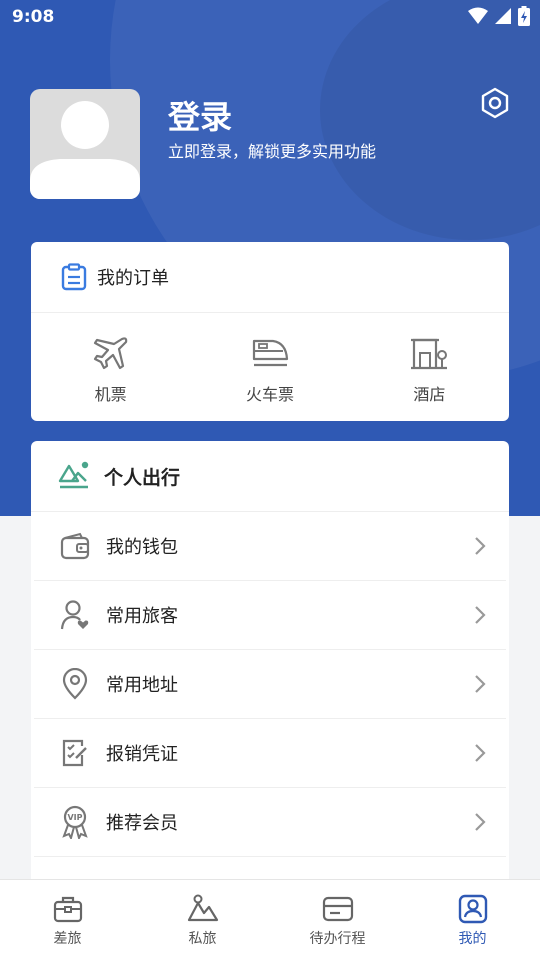  Describe the element at coordinates (429, 354) in the screenshot. I see `hotel-icon` at that location.